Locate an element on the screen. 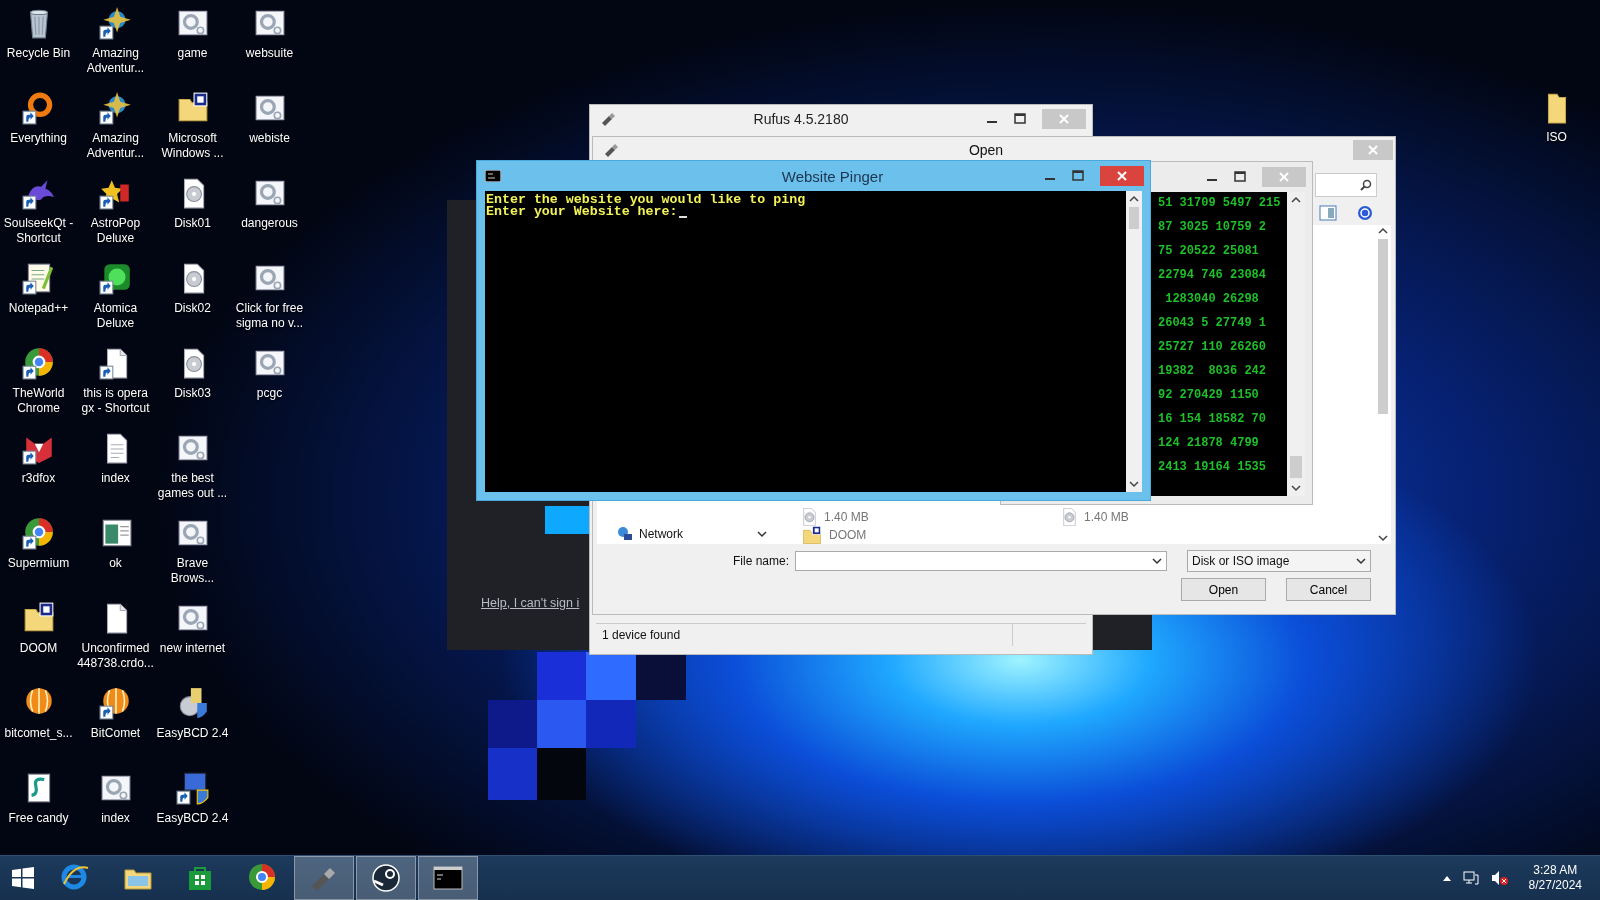 This screenshot has width=1600, height=900. desktop-shortcut: dangerous is located at coordinates (269, 216).